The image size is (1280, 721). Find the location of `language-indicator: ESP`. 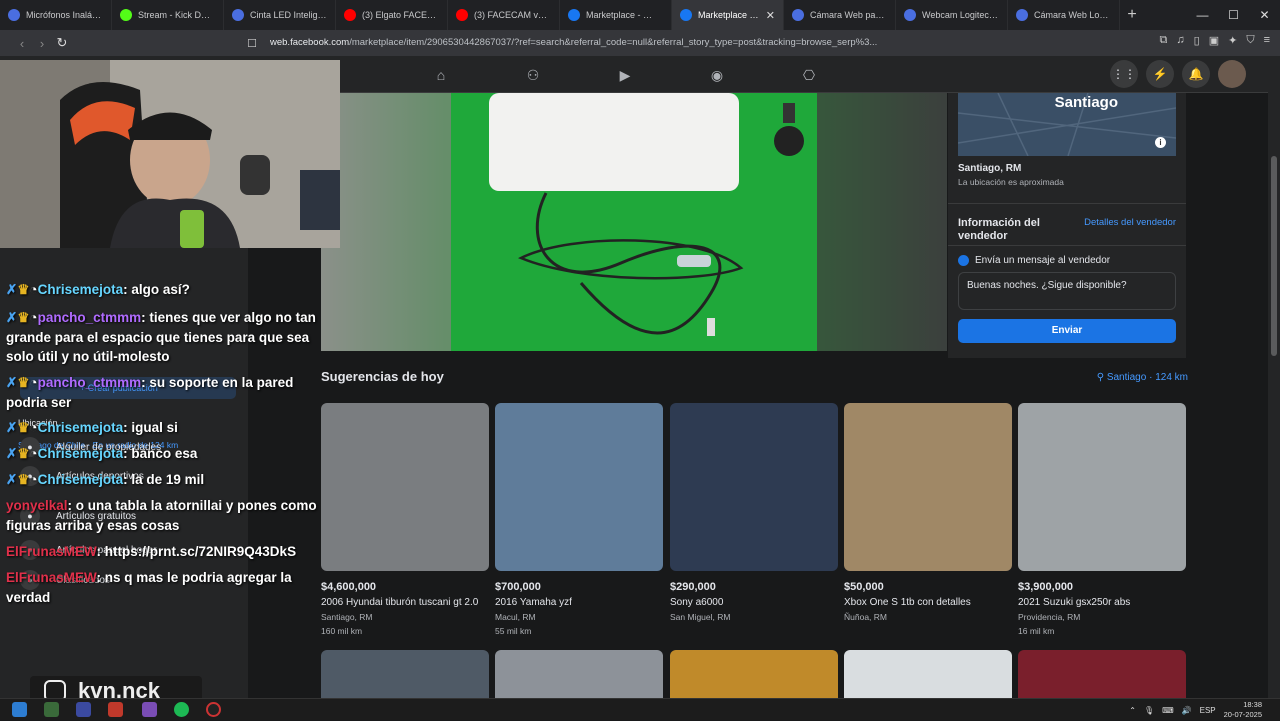

language-indicator: ESP is located at coordinates (1208, 710).